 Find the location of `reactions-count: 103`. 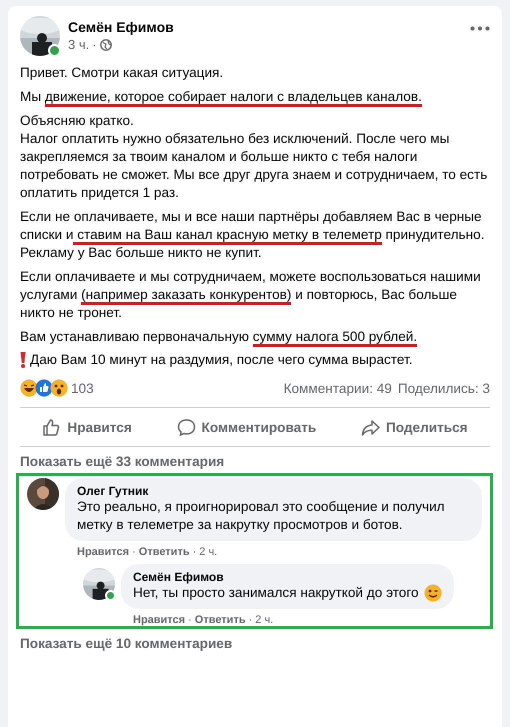

reactions-count: 103 is located at coordinates (82, 388).